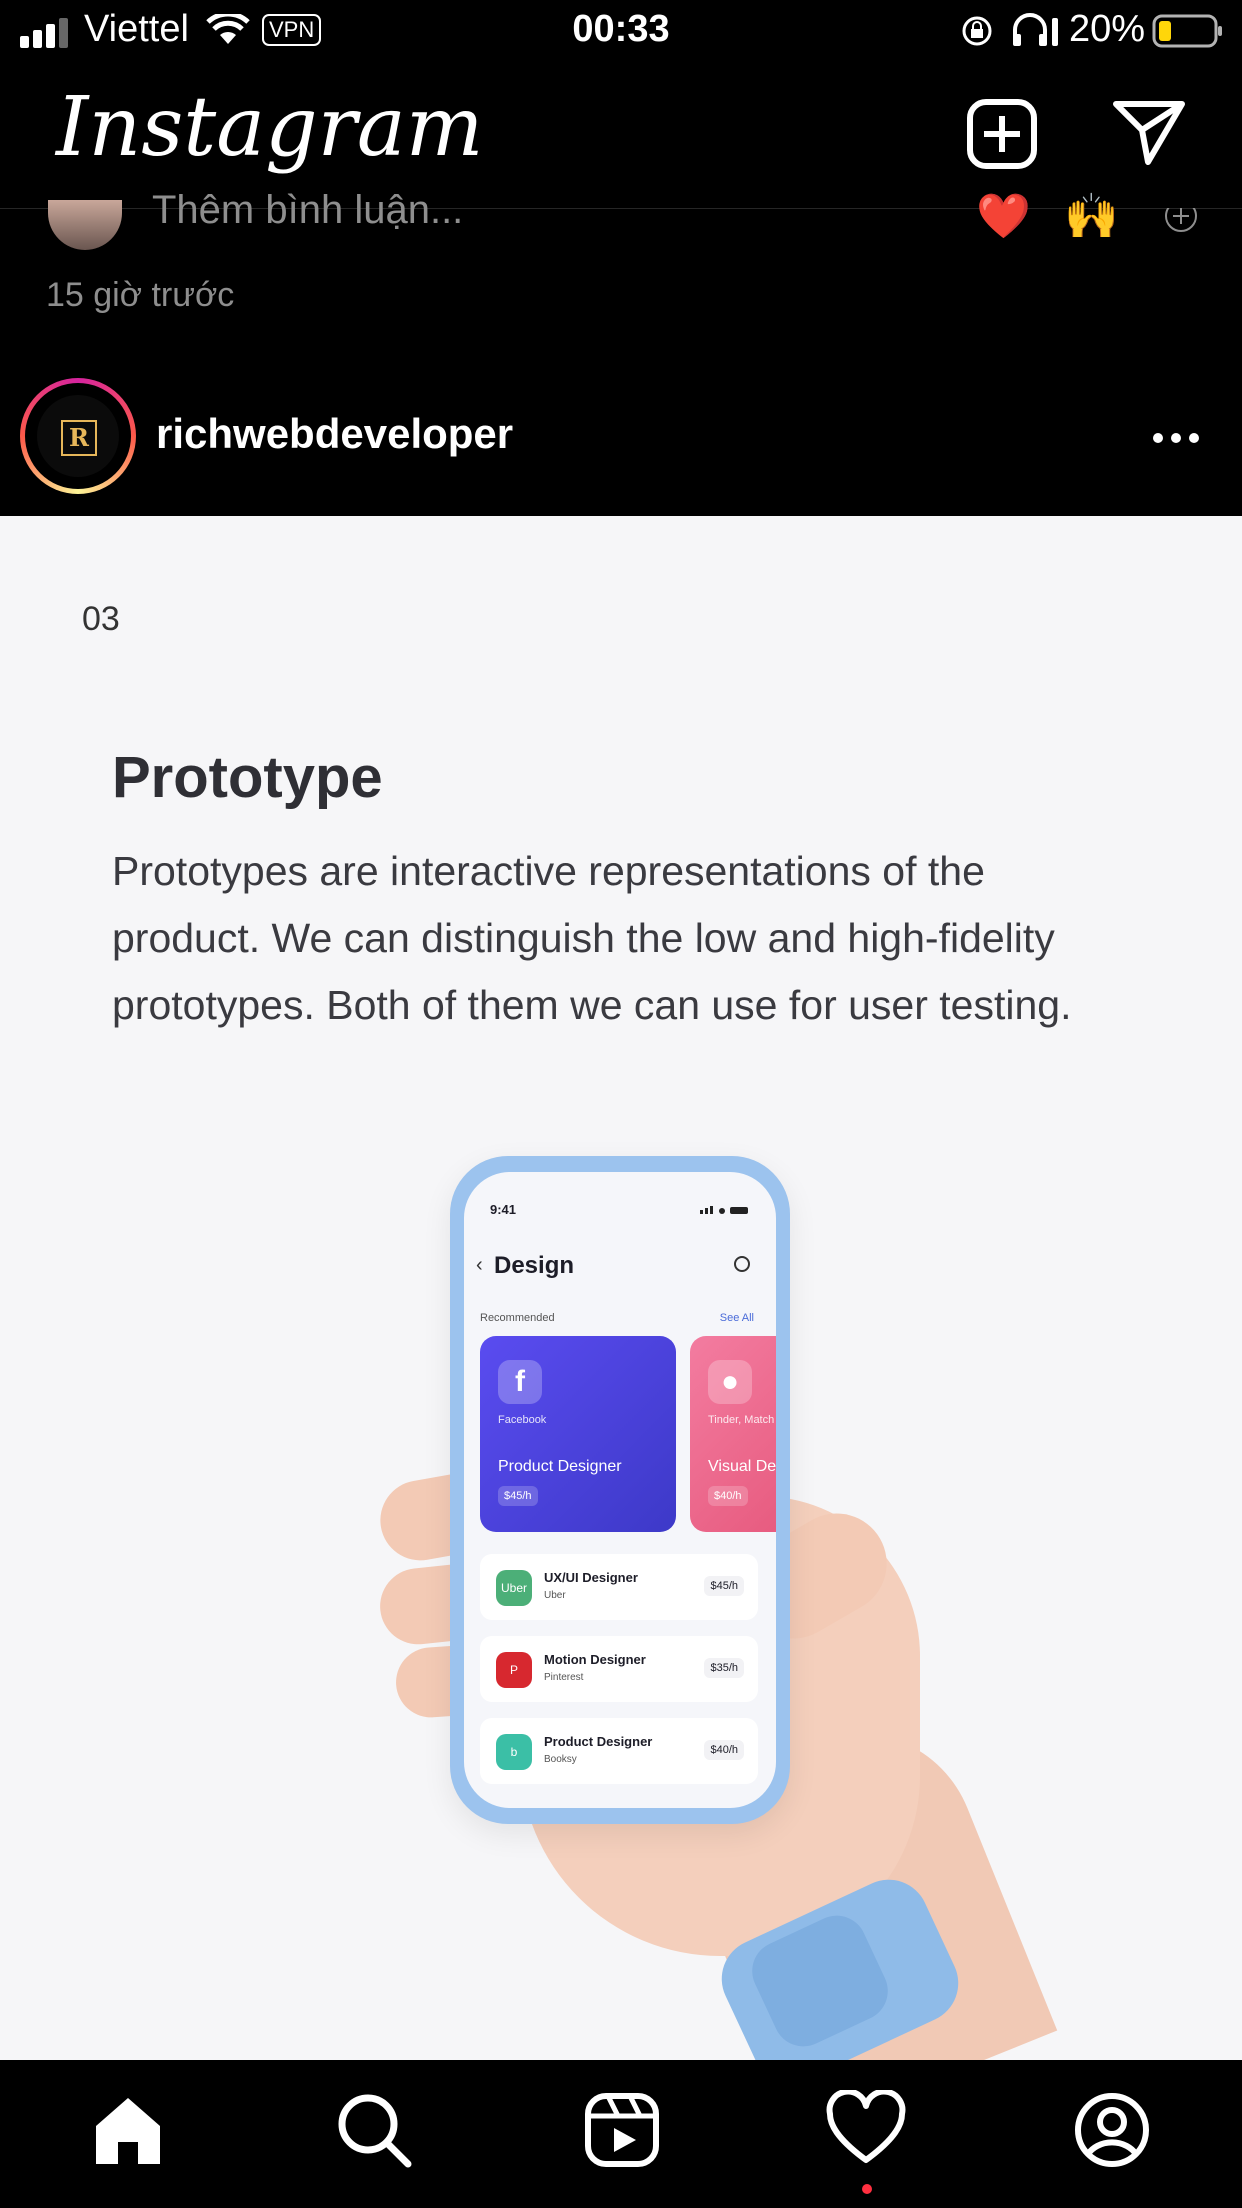  Describe the element at coordinates (867, 2189) in the screenshot. I see `notification-dot` at that location.